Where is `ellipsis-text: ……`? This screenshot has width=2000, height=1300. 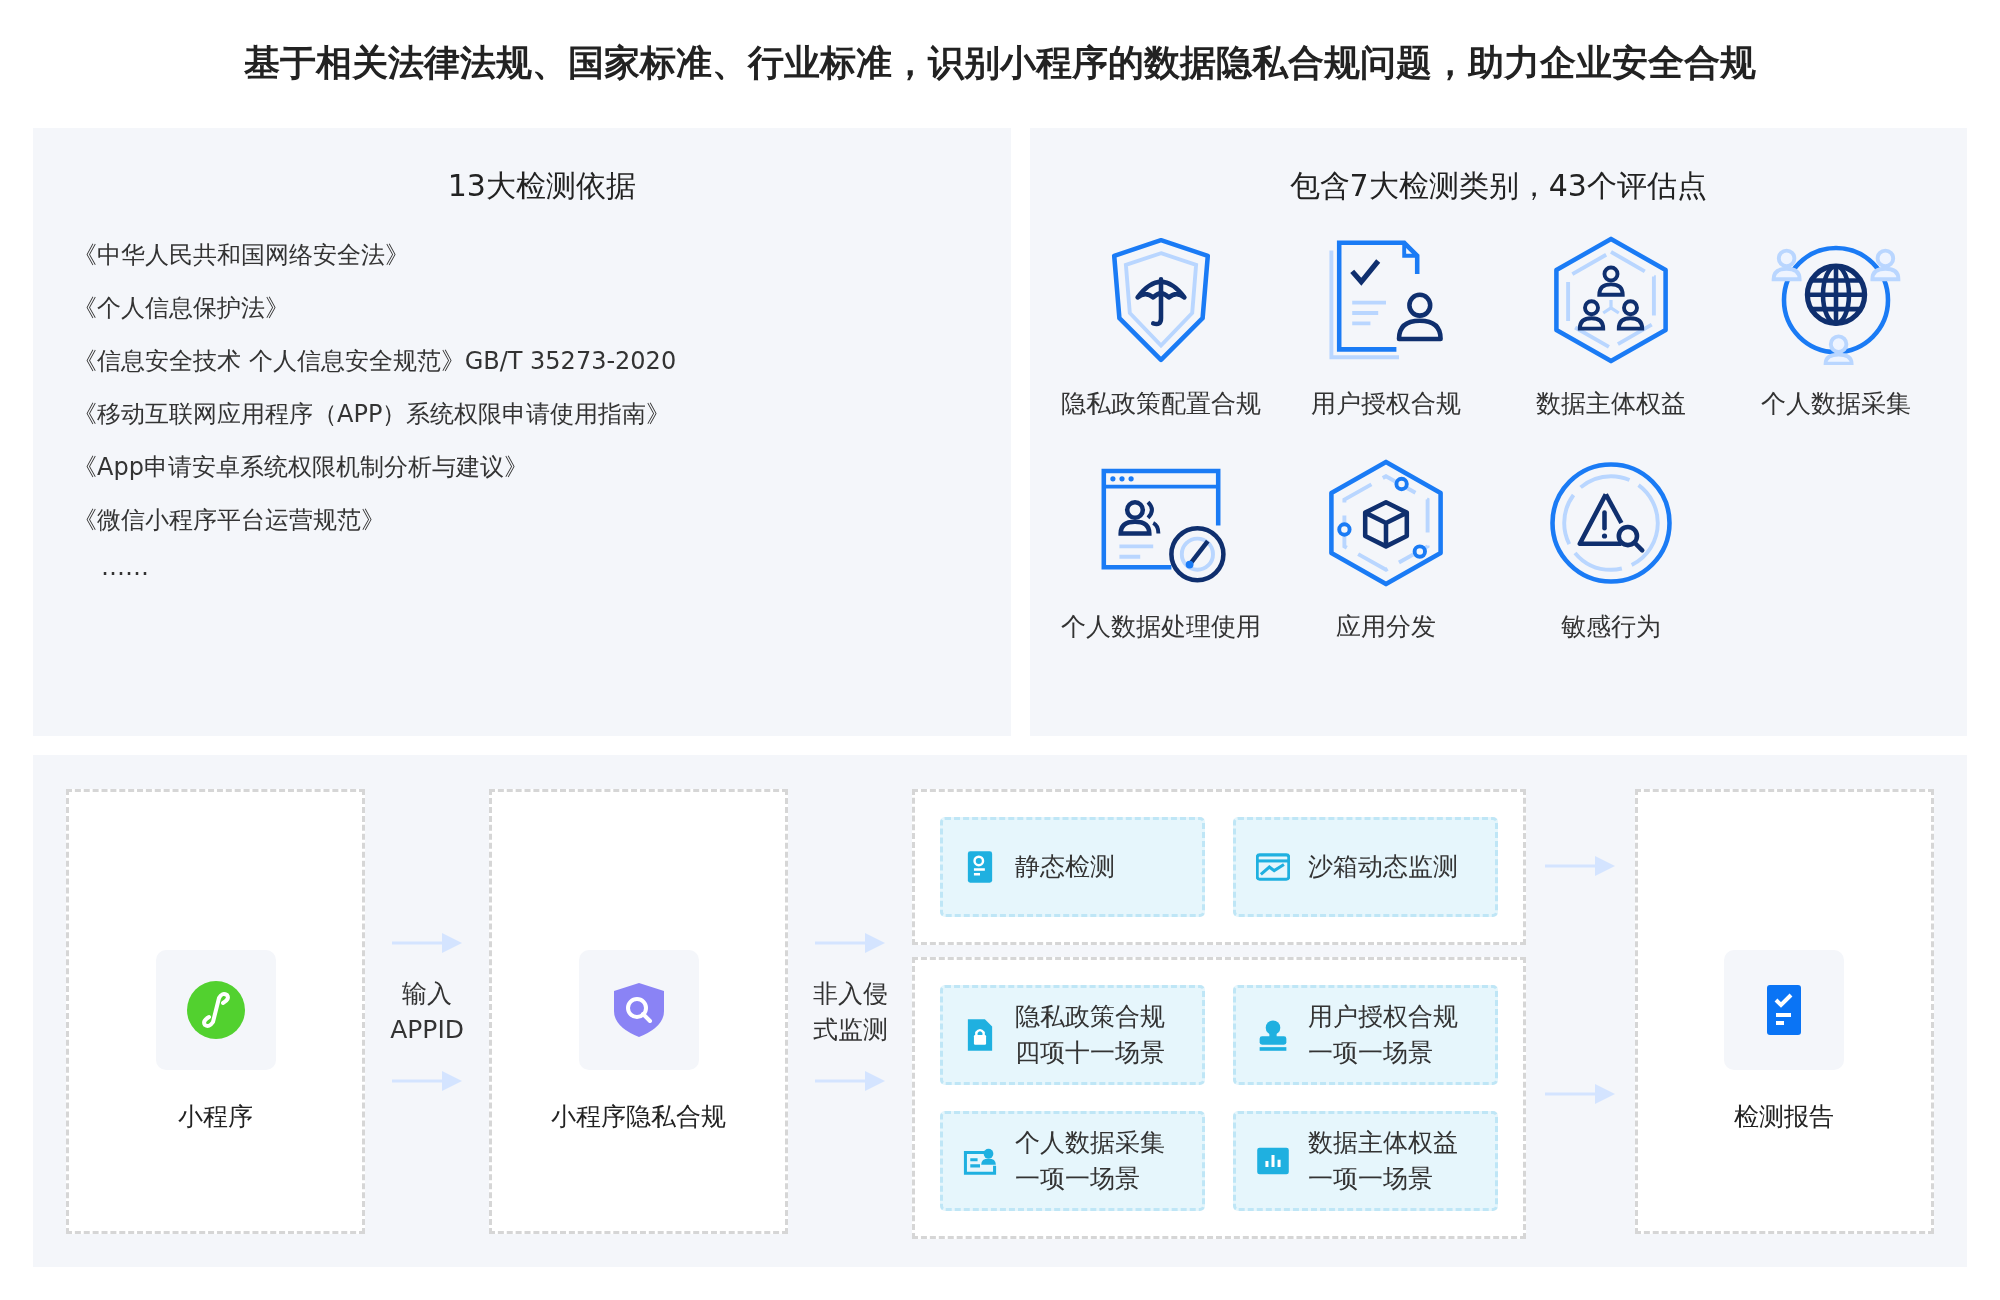
ellipsis-text: …… is located at coordinates (125, 567).